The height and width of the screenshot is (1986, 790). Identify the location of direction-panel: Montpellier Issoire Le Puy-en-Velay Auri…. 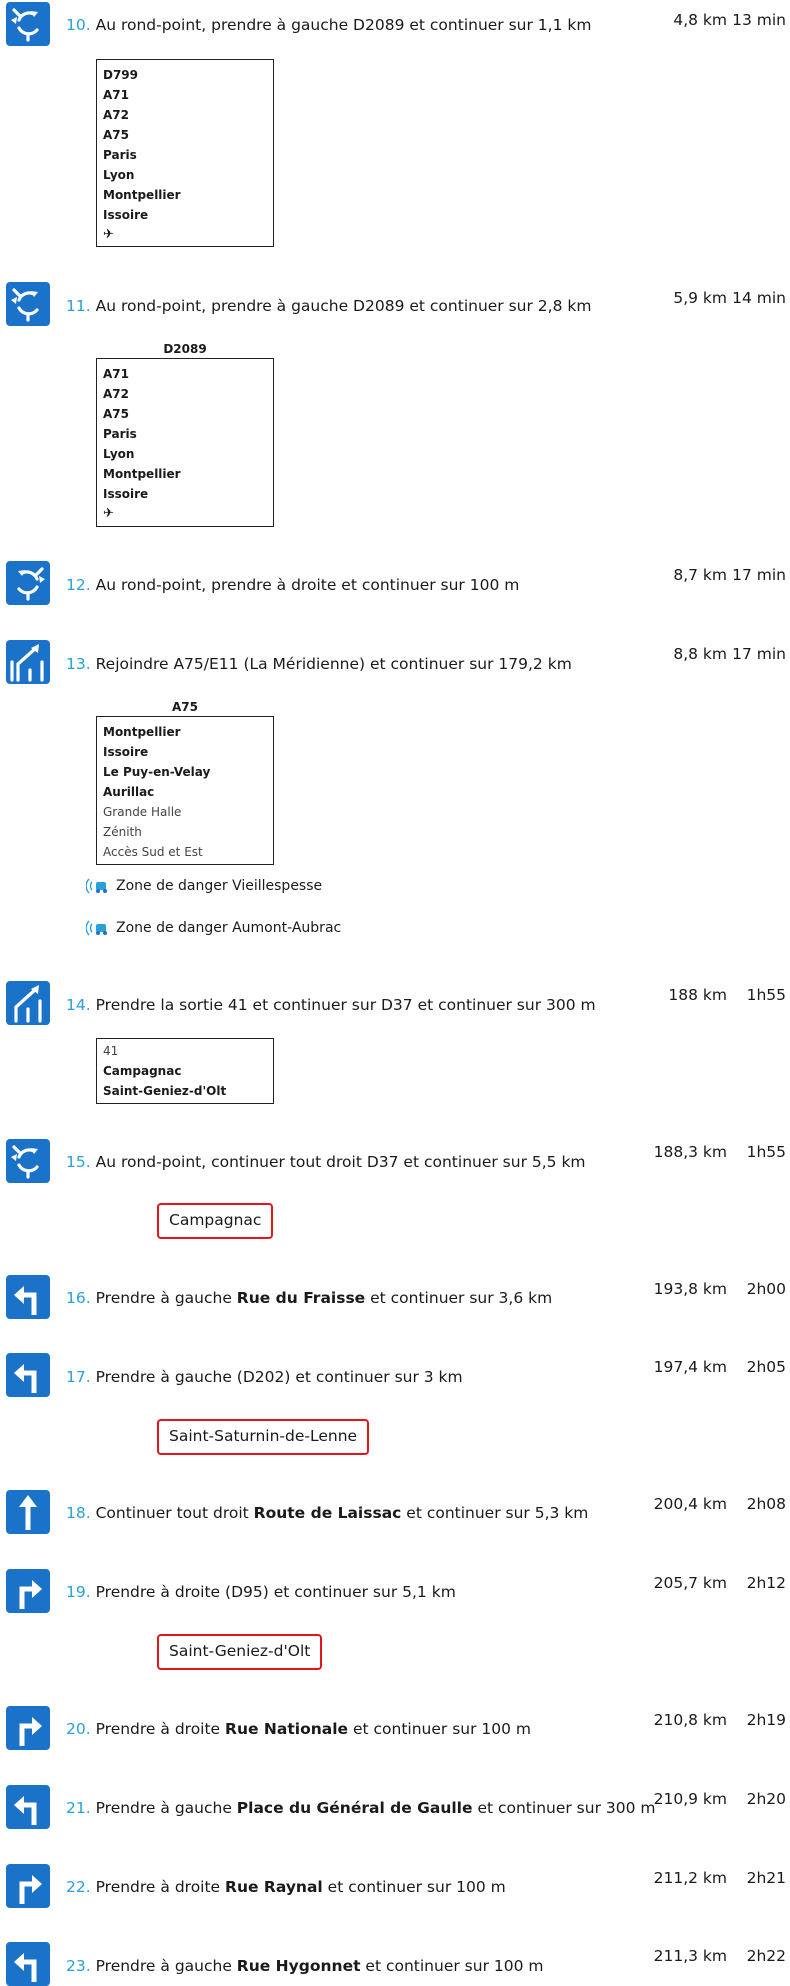
(185, 790).